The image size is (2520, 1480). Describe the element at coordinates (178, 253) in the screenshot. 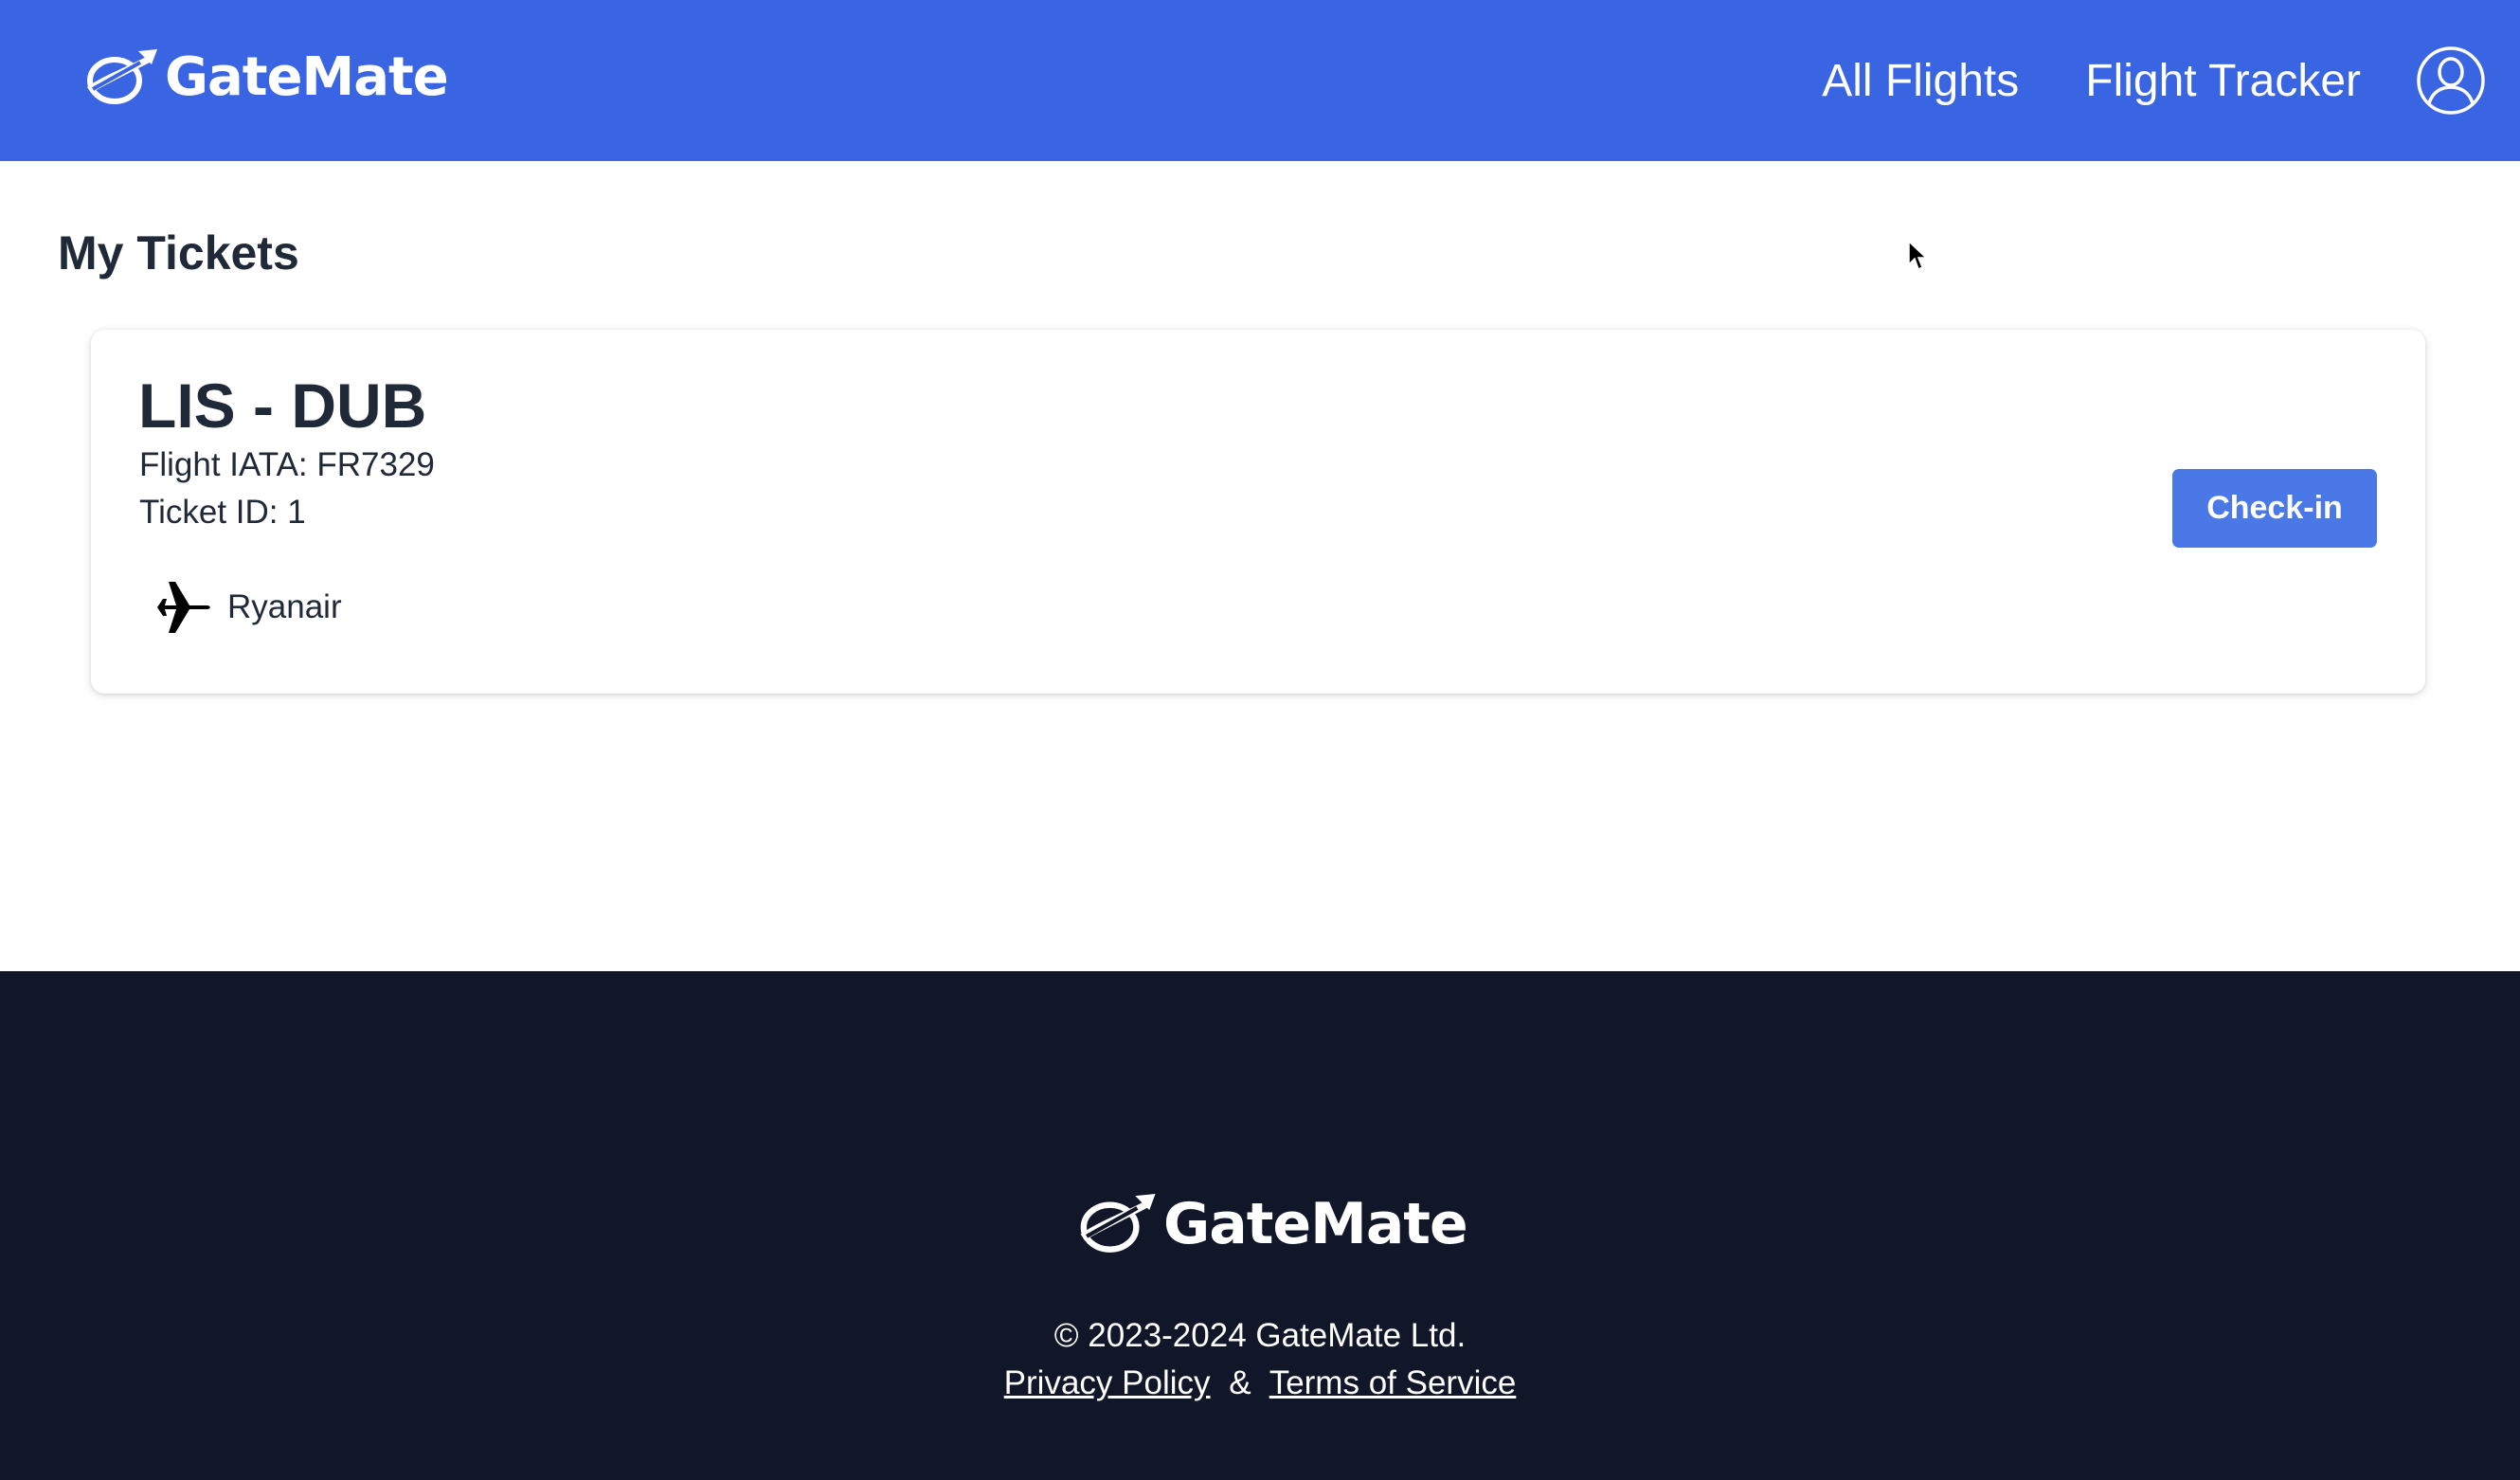

I see `page-title: My Tickets` at that location.